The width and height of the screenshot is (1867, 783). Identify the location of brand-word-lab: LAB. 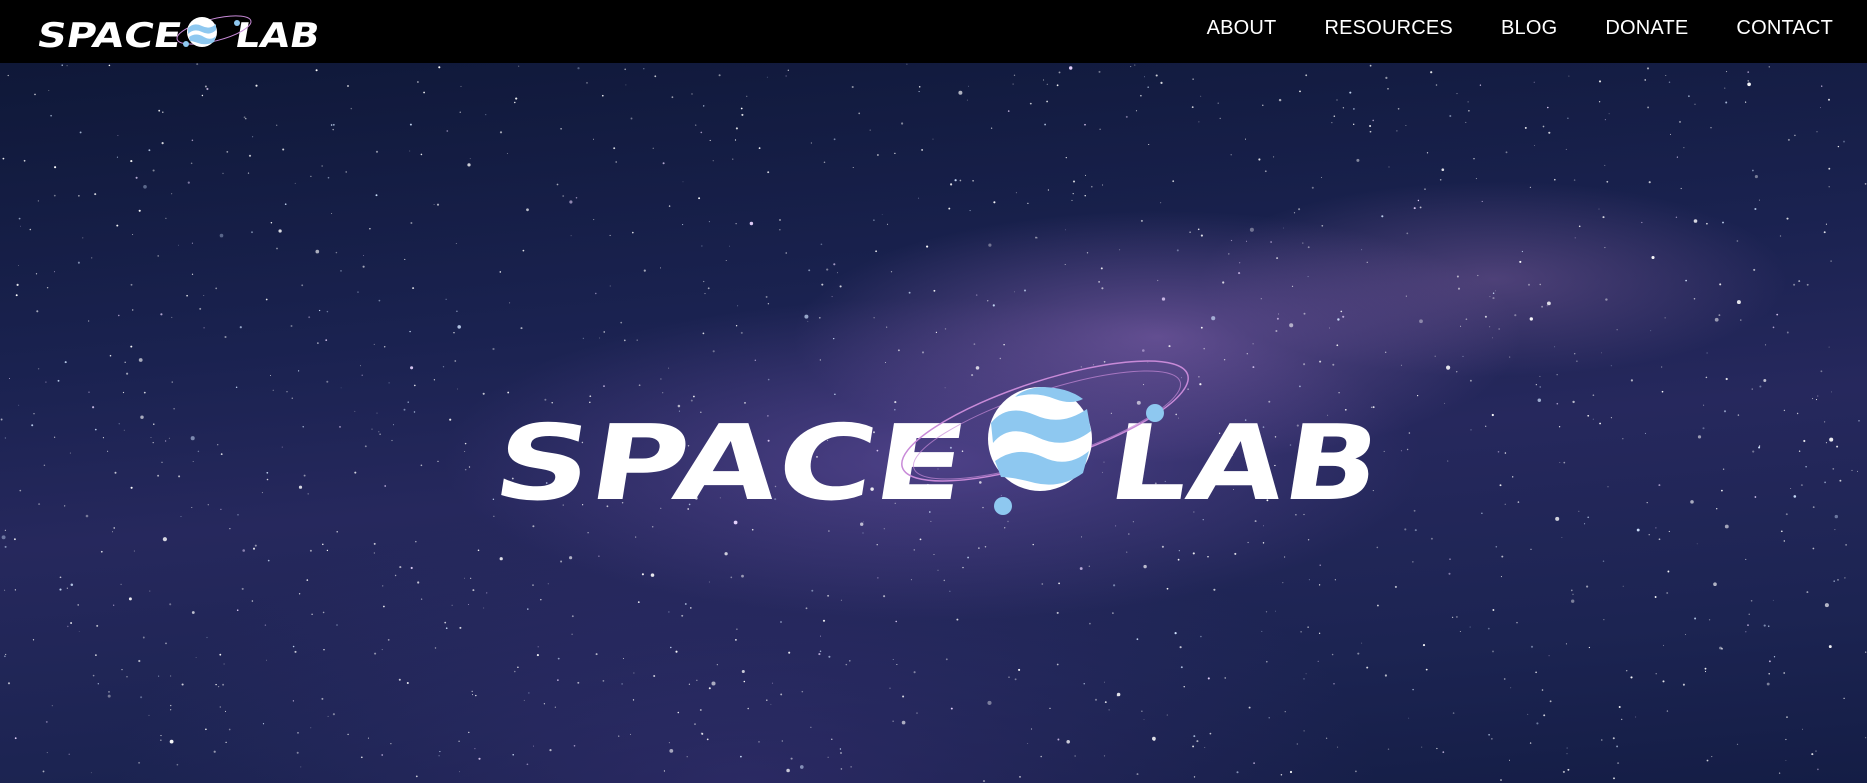
(277, 35).